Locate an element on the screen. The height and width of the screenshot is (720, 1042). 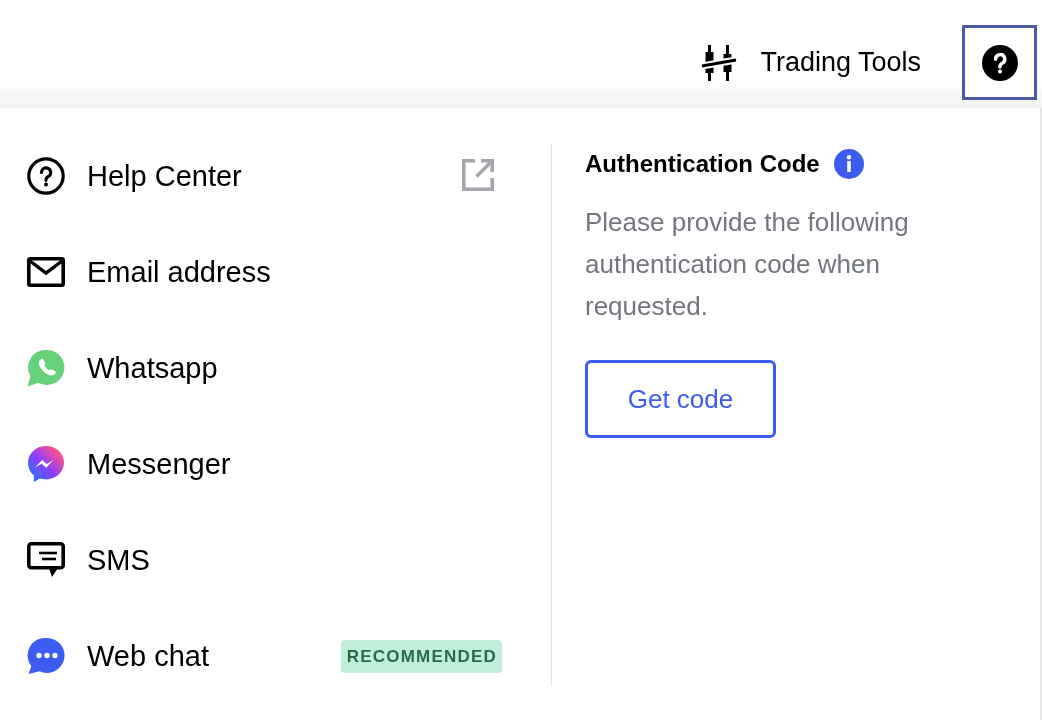
help-icon is located at coordinates (999, 62).